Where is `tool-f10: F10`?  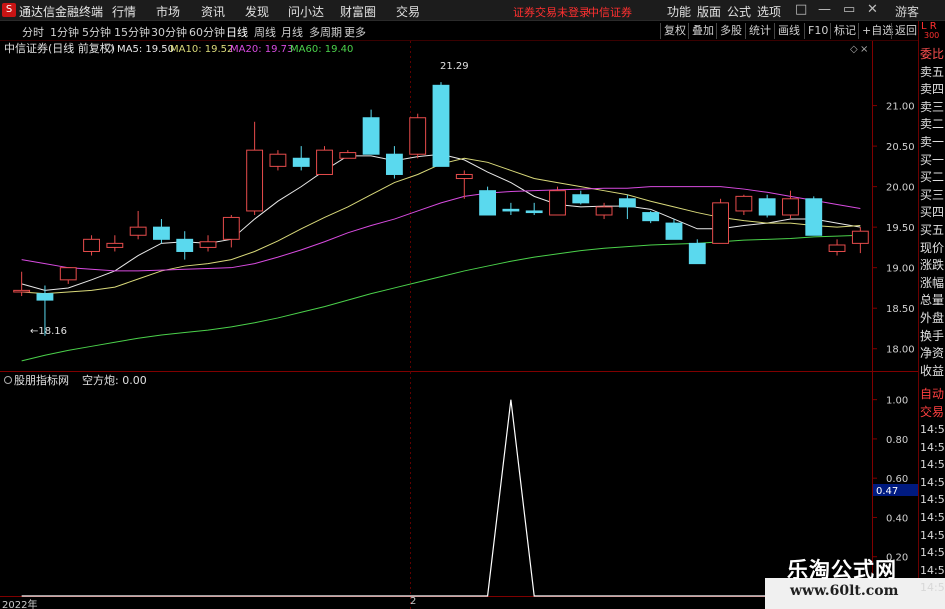 tool-f10: F10 is located at coordinates (817, 31).